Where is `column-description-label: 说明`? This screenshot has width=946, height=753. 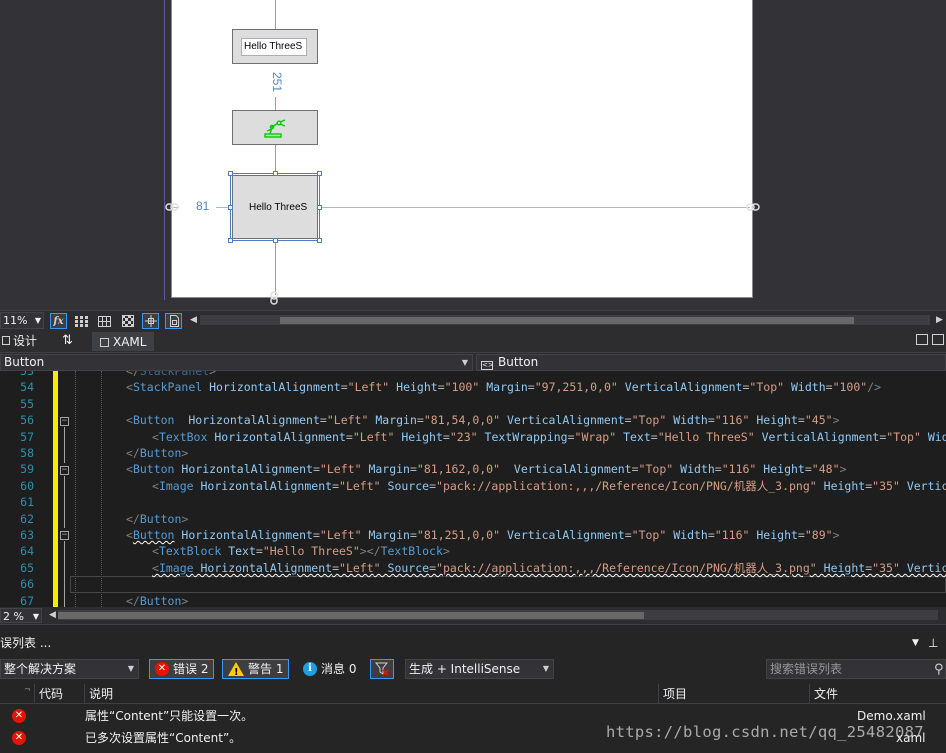 column-description-label: 说明 is located at coordinates (101, 694).